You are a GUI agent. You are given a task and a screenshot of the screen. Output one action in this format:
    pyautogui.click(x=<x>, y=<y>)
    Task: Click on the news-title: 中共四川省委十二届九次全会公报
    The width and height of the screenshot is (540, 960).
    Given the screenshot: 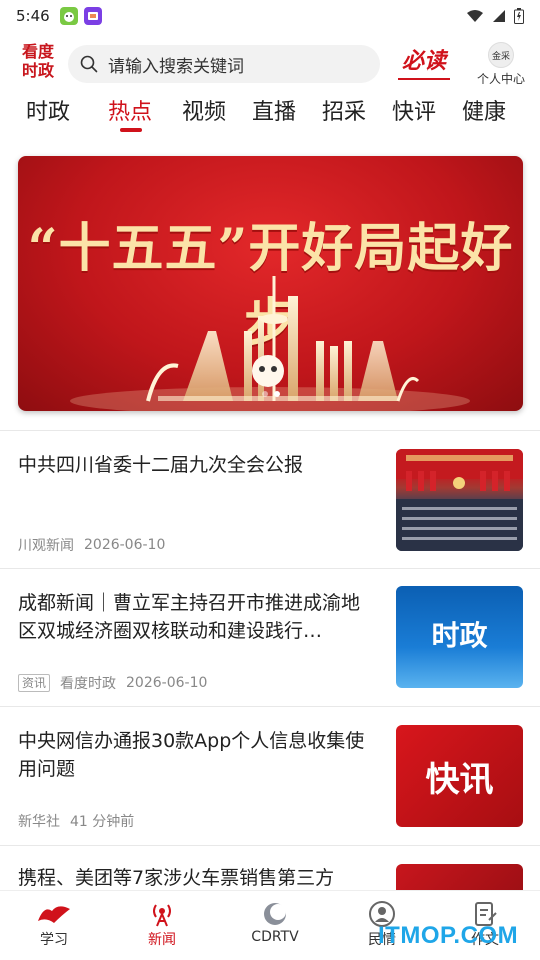 What is the action you would take?
    pyautogui.click(x=161, y=465)
    